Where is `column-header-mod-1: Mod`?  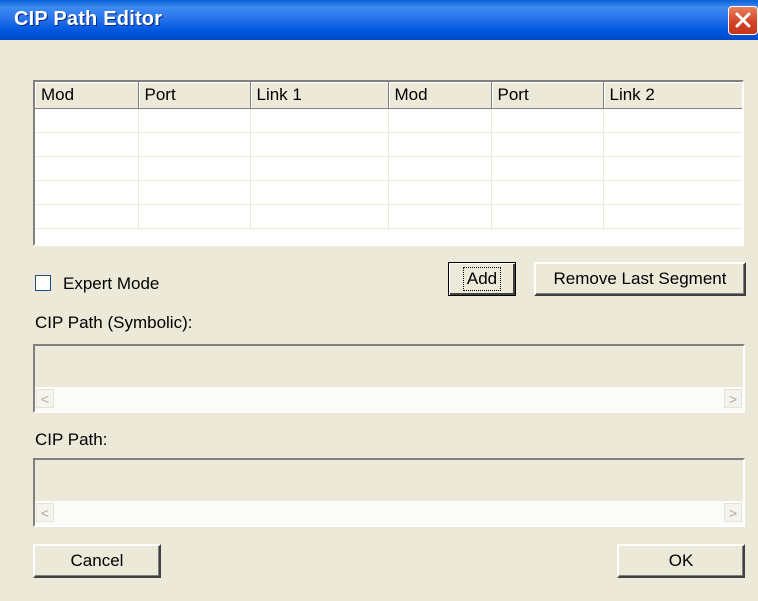
column-header-mod-1: Mod is located at coordinates (87, 95).